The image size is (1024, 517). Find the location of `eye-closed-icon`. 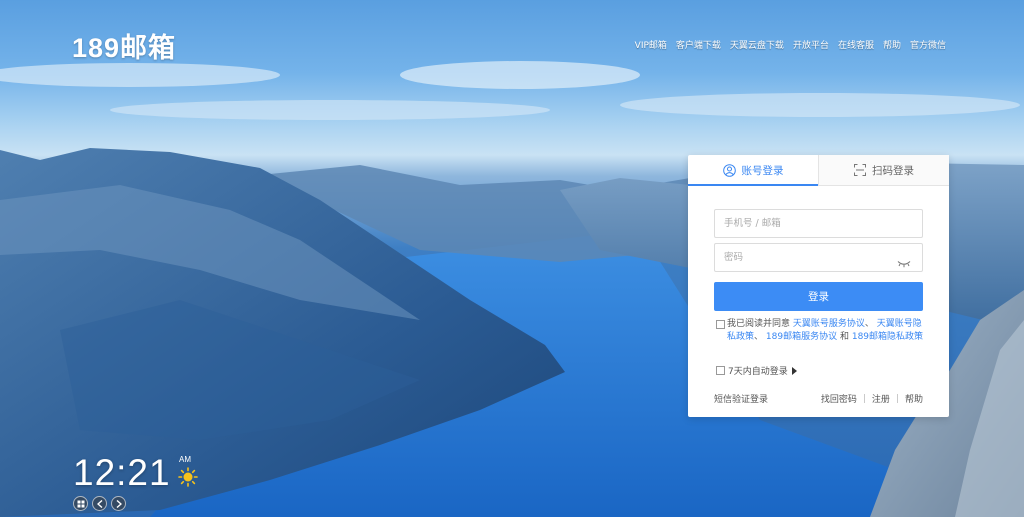

eye-closed-icon is located at coordinates (904, 262).